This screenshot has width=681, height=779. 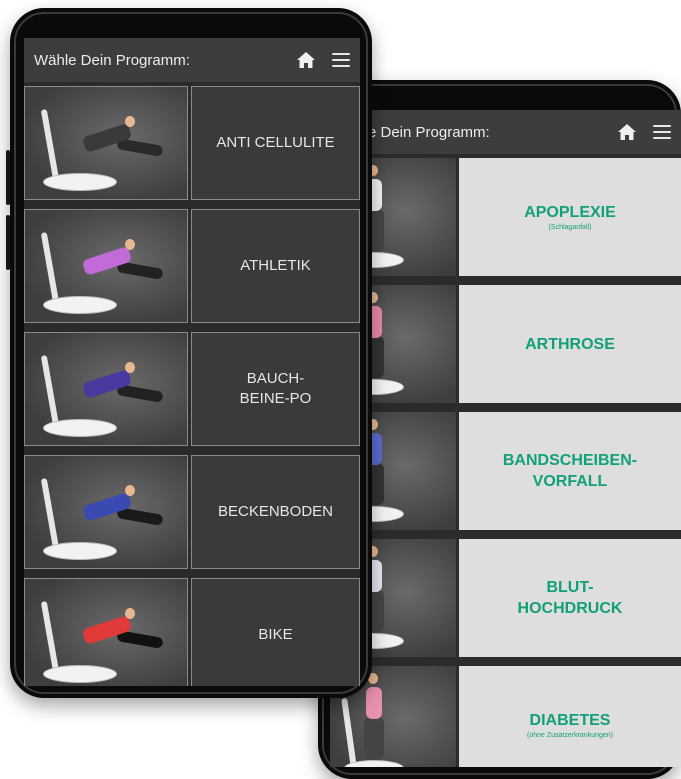 I want to click on program-label-line: ARTHROSE, so click(x=570, y=344).